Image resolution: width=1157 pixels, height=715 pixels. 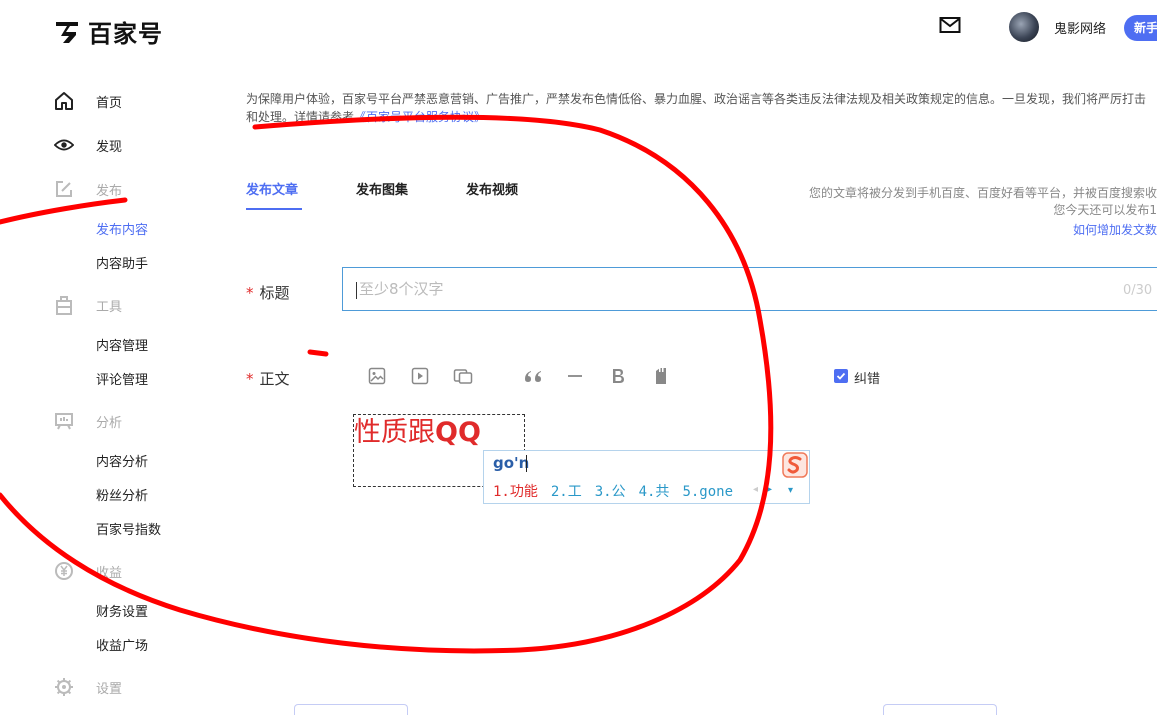 I want to click on gear-icon, so click(x=64, y=687).